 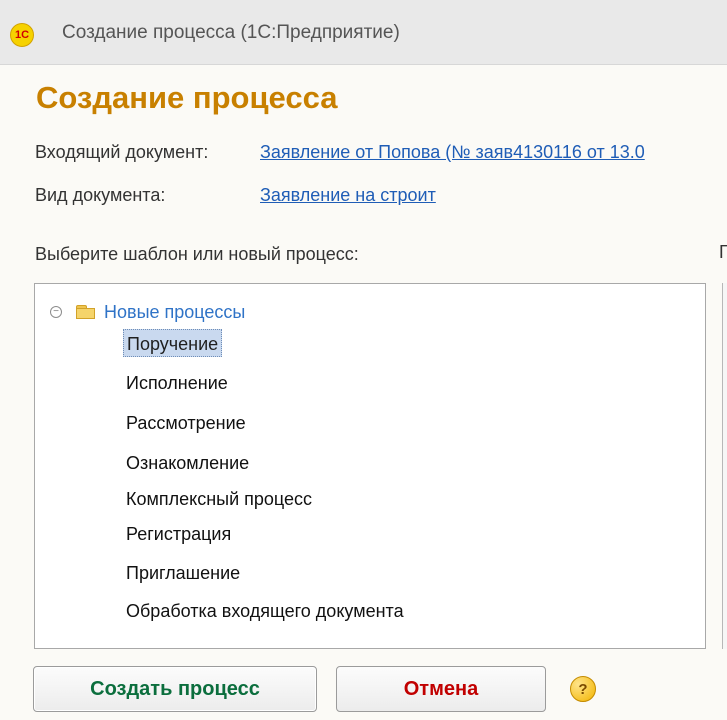 I want to click on folder-icon, so click(x=86, y=312).